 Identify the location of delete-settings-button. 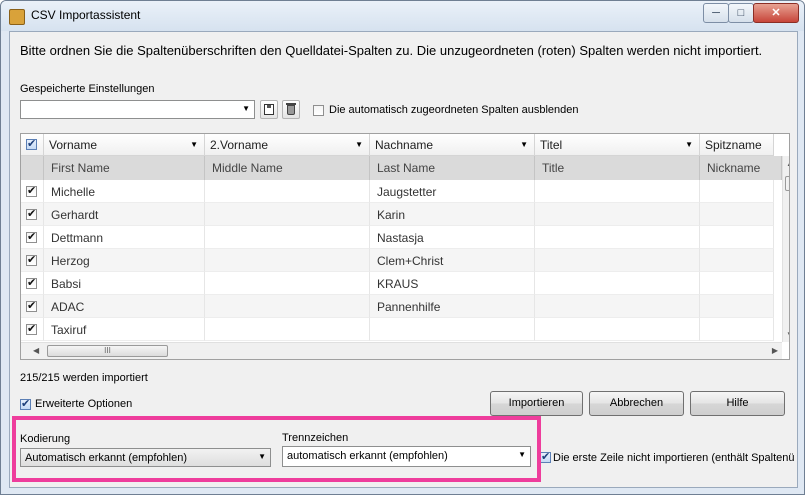
(291, 109).